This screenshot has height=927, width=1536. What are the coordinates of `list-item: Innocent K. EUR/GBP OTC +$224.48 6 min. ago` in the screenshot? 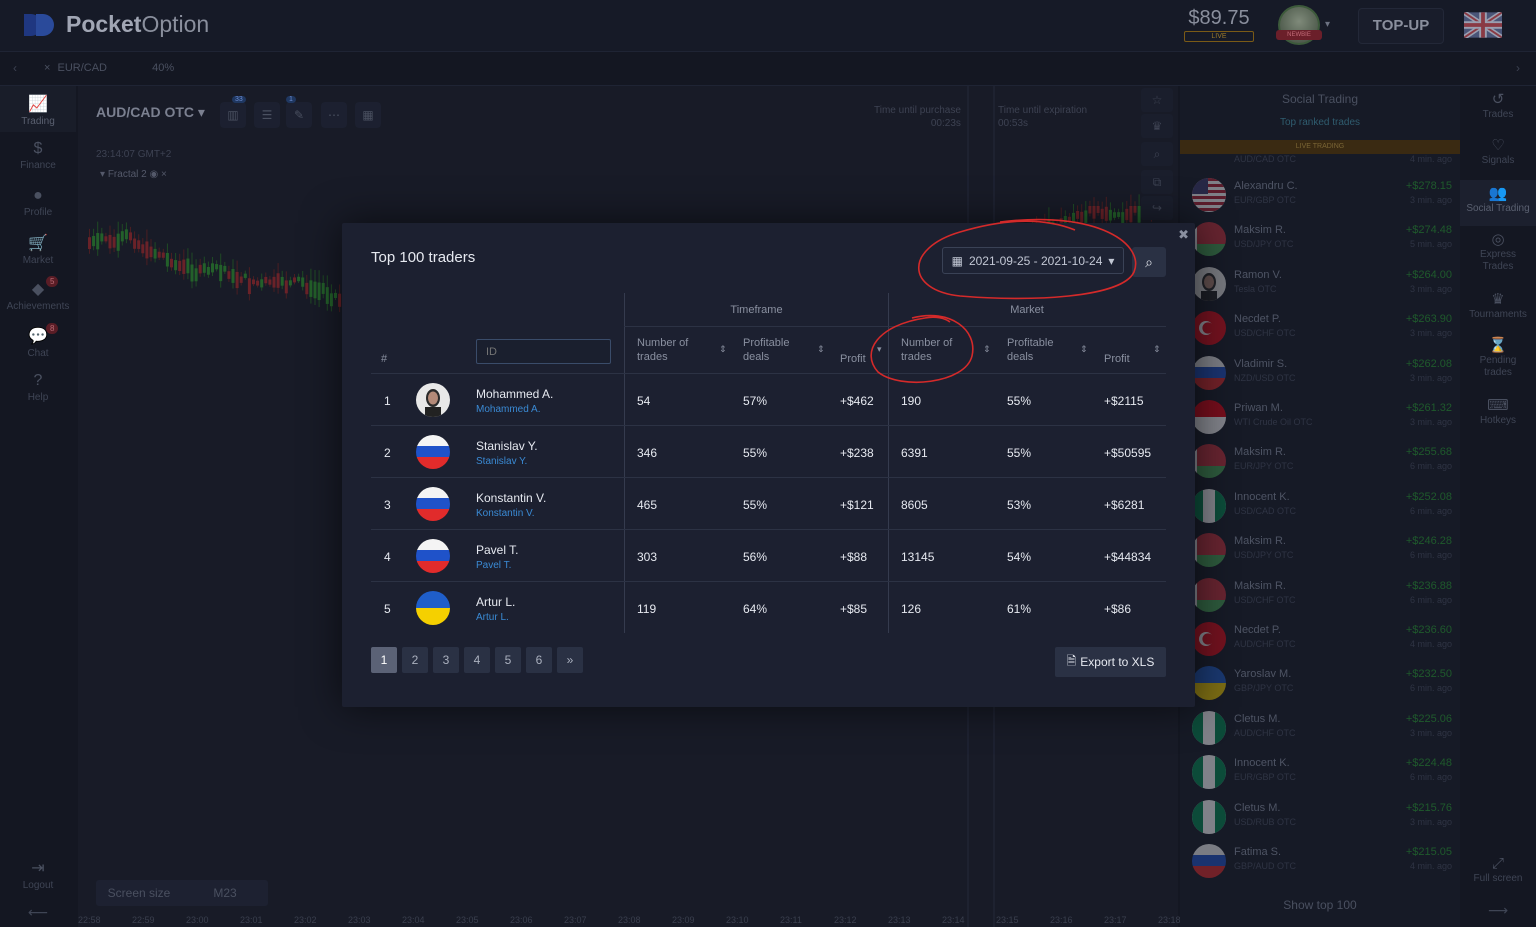 It's located at (1326, 772).